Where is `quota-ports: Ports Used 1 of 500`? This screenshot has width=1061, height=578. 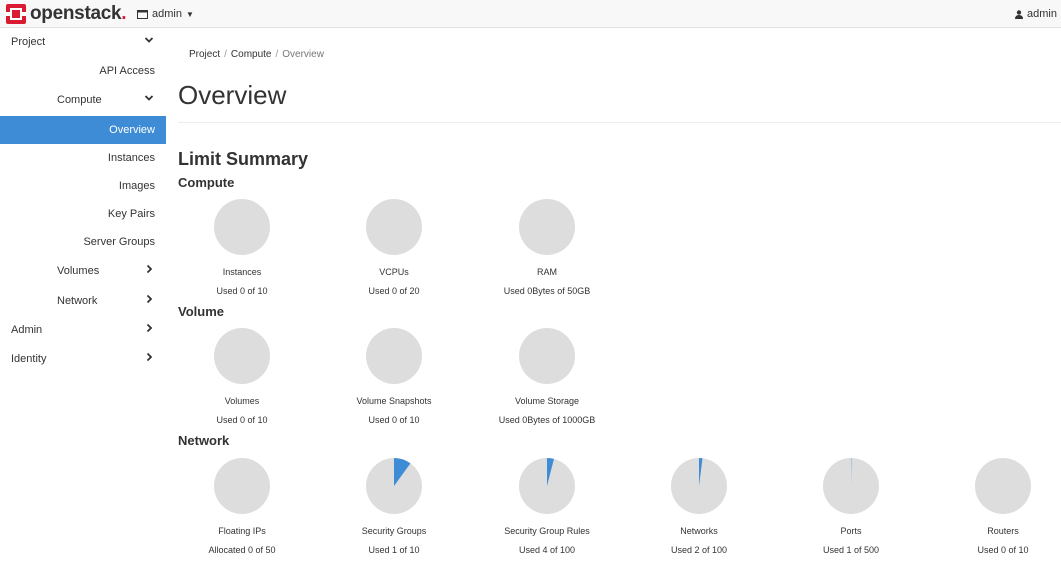
quota-ports: Ports Used 1 of 500 is located at coordinates (851, 506).